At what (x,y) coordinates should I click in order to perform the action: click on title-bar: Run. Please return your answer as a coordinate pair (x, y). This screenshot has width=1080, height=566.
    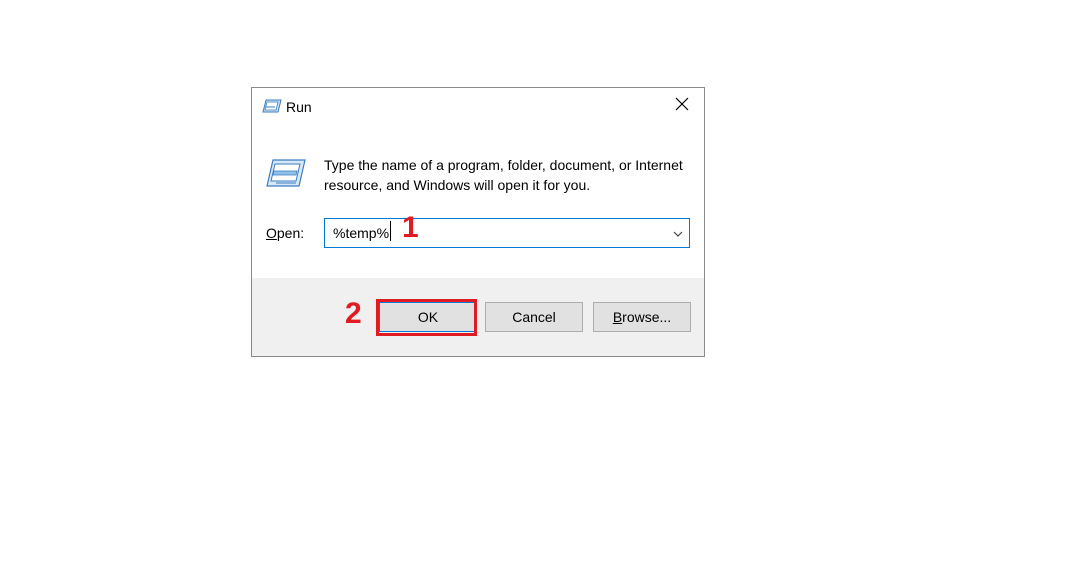
    Looking at the image, I should click on (478, 107).